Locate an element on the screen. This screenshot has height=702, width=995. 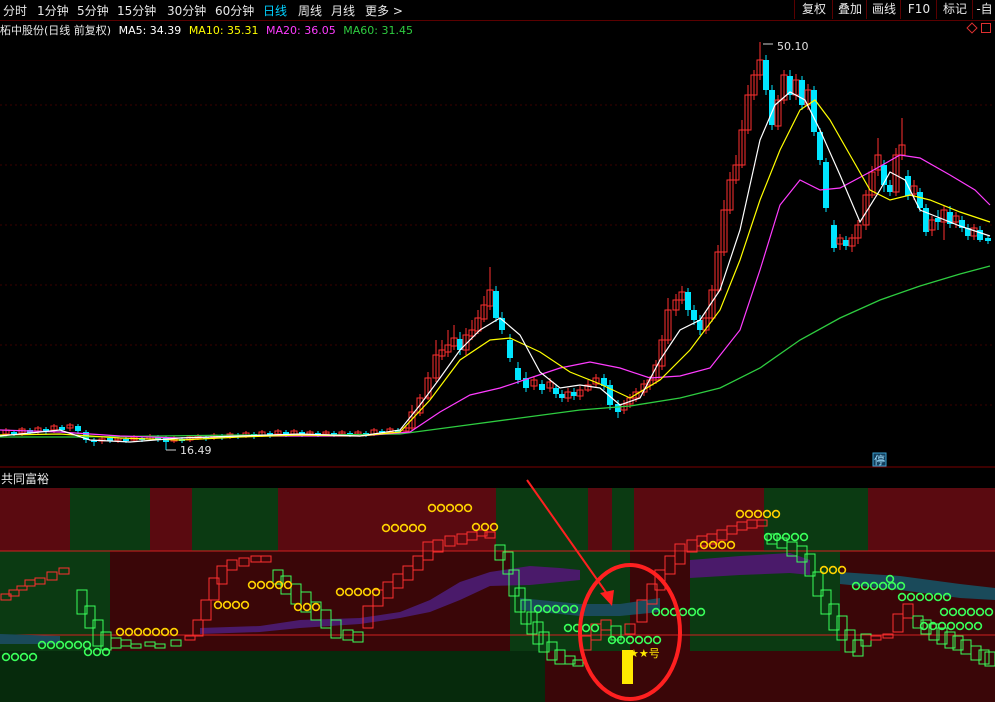
stop-badge-label: 停 is located at coordinates (879, 460).